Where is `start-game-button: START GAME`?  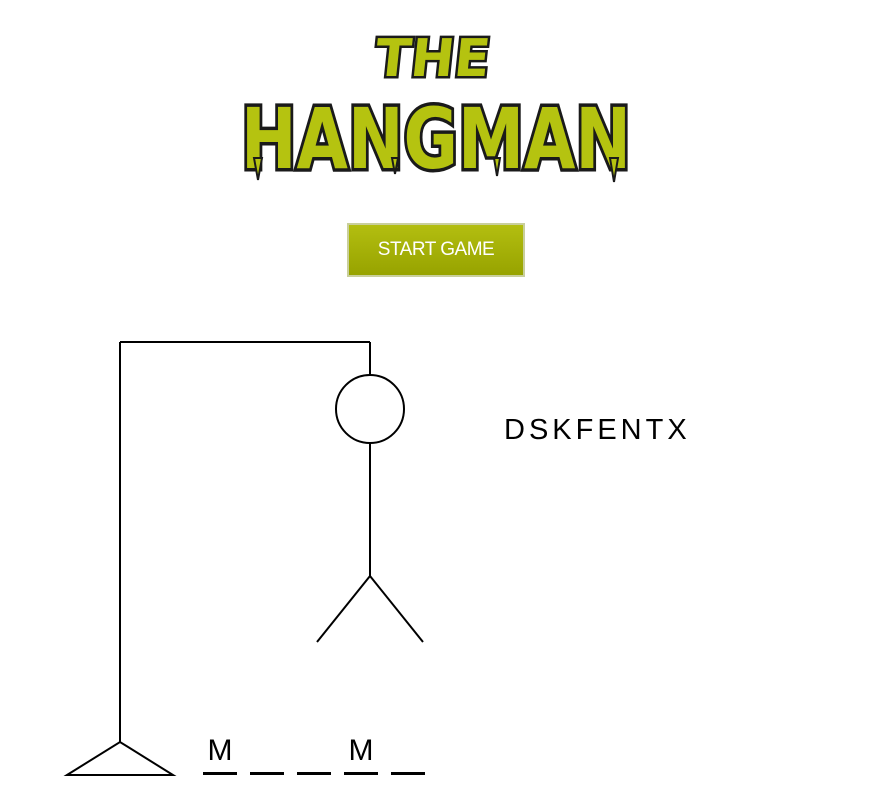 start-game-button: START GAME is located at coordinates (436, 250).